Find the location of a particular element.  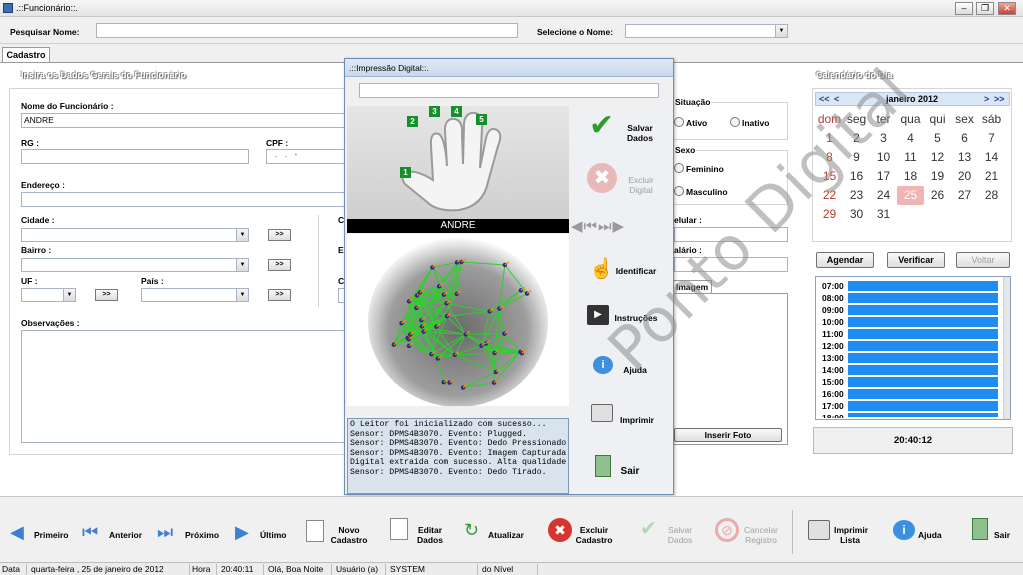

new-record-button: Novo Cadastro is located at coordinates (349, 535).